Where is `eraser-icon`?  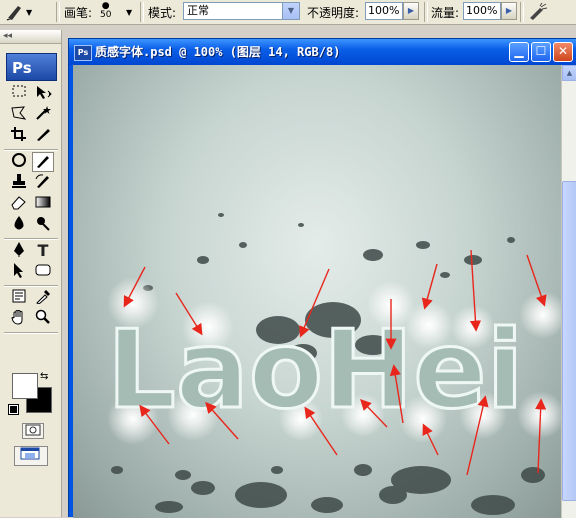
eraser-icon is located at coordinates (18, 203).